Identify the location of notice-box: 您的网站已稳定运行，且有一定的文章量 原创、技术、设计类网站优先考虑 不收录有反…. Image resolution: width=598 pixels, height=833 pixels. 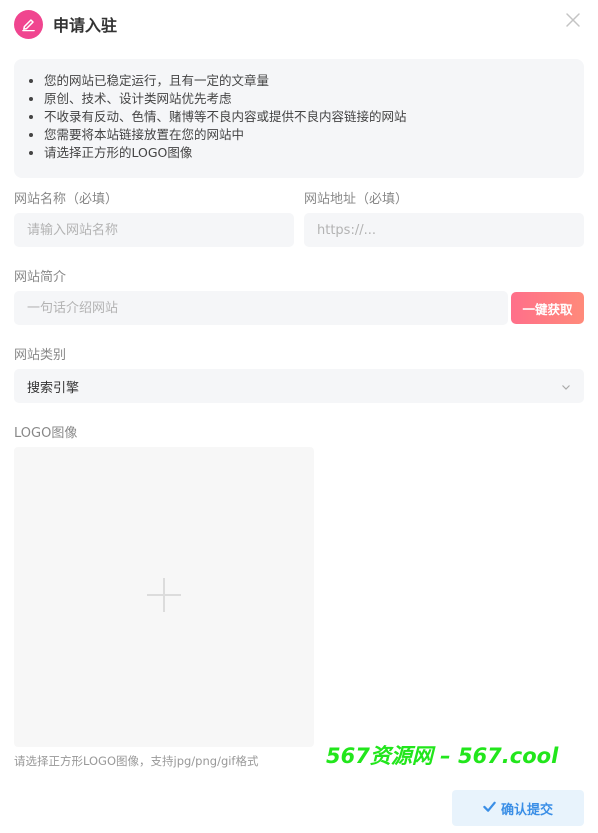
(299, 118).